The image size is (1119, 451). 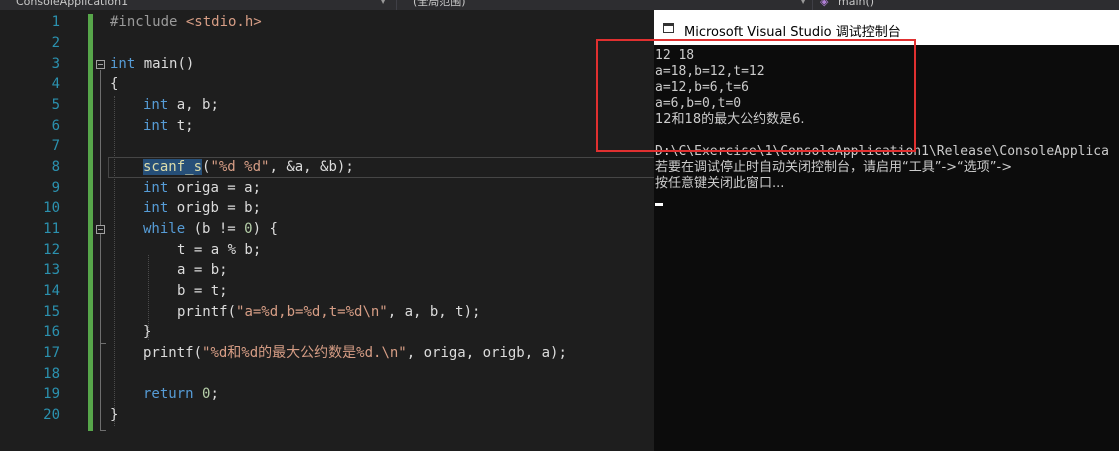 I want to click on code-line-12: t = a % b;, so click(x=219, y=250).